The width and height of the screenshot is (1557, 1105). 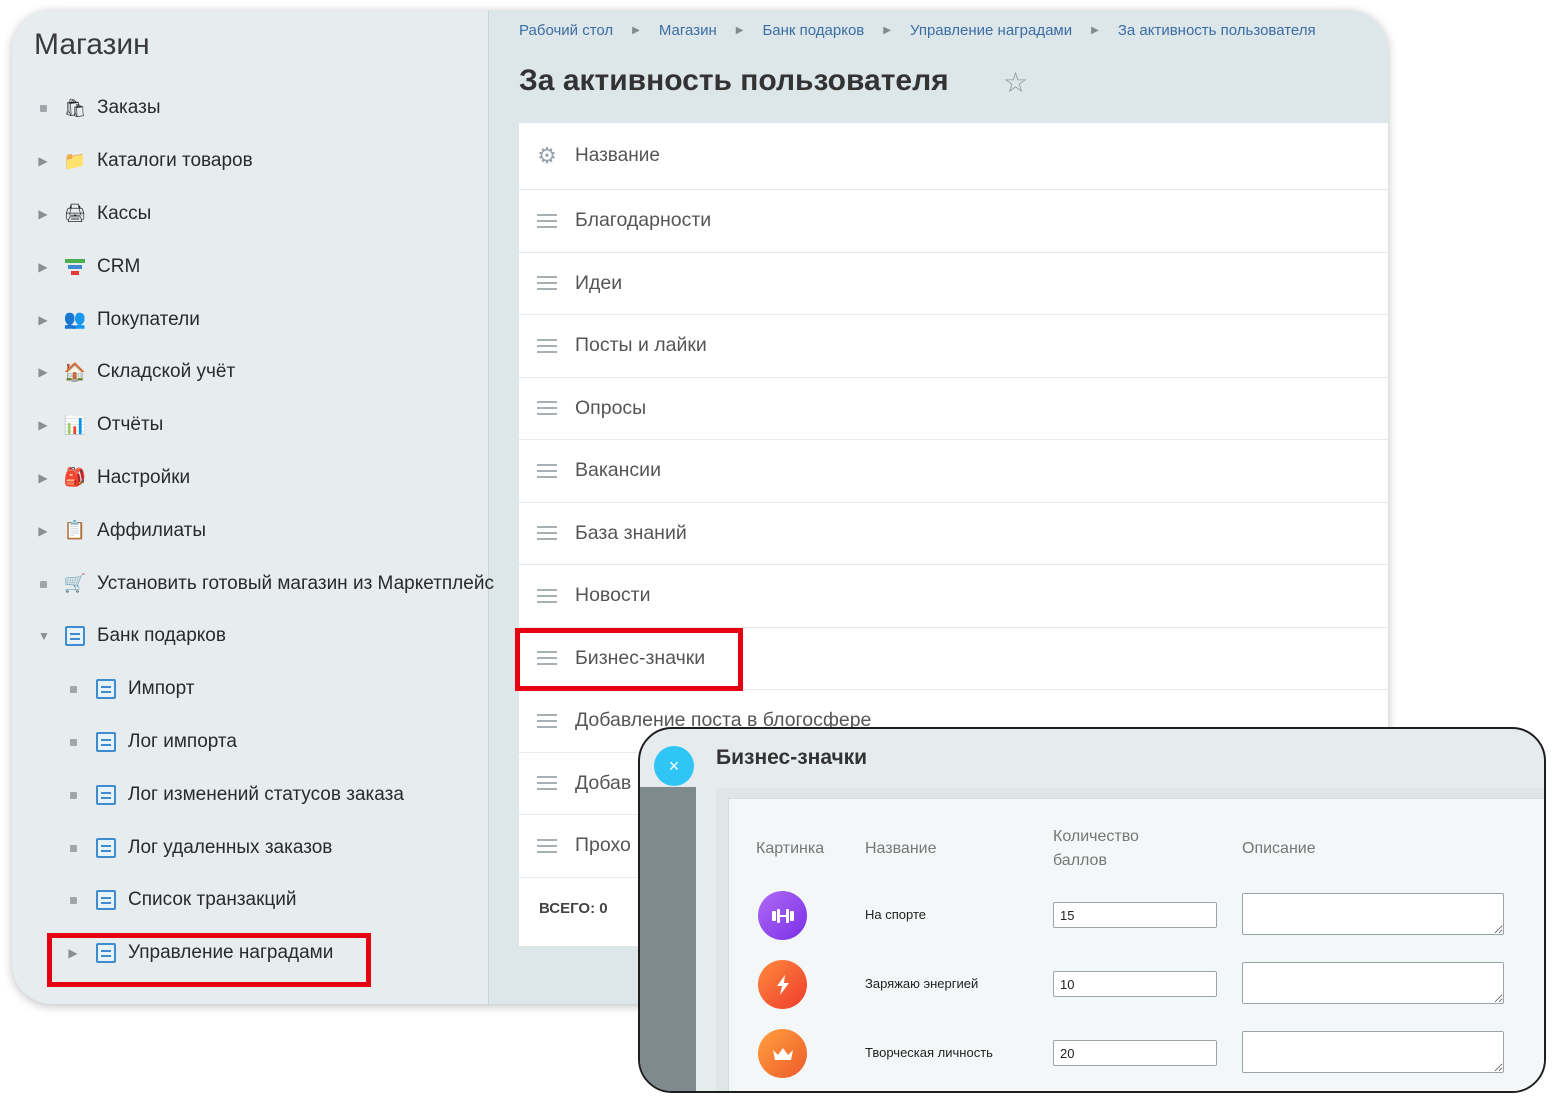 I want to click on sidebar-subitem-transactions: Список транзакций, so click(x=250, y=900).